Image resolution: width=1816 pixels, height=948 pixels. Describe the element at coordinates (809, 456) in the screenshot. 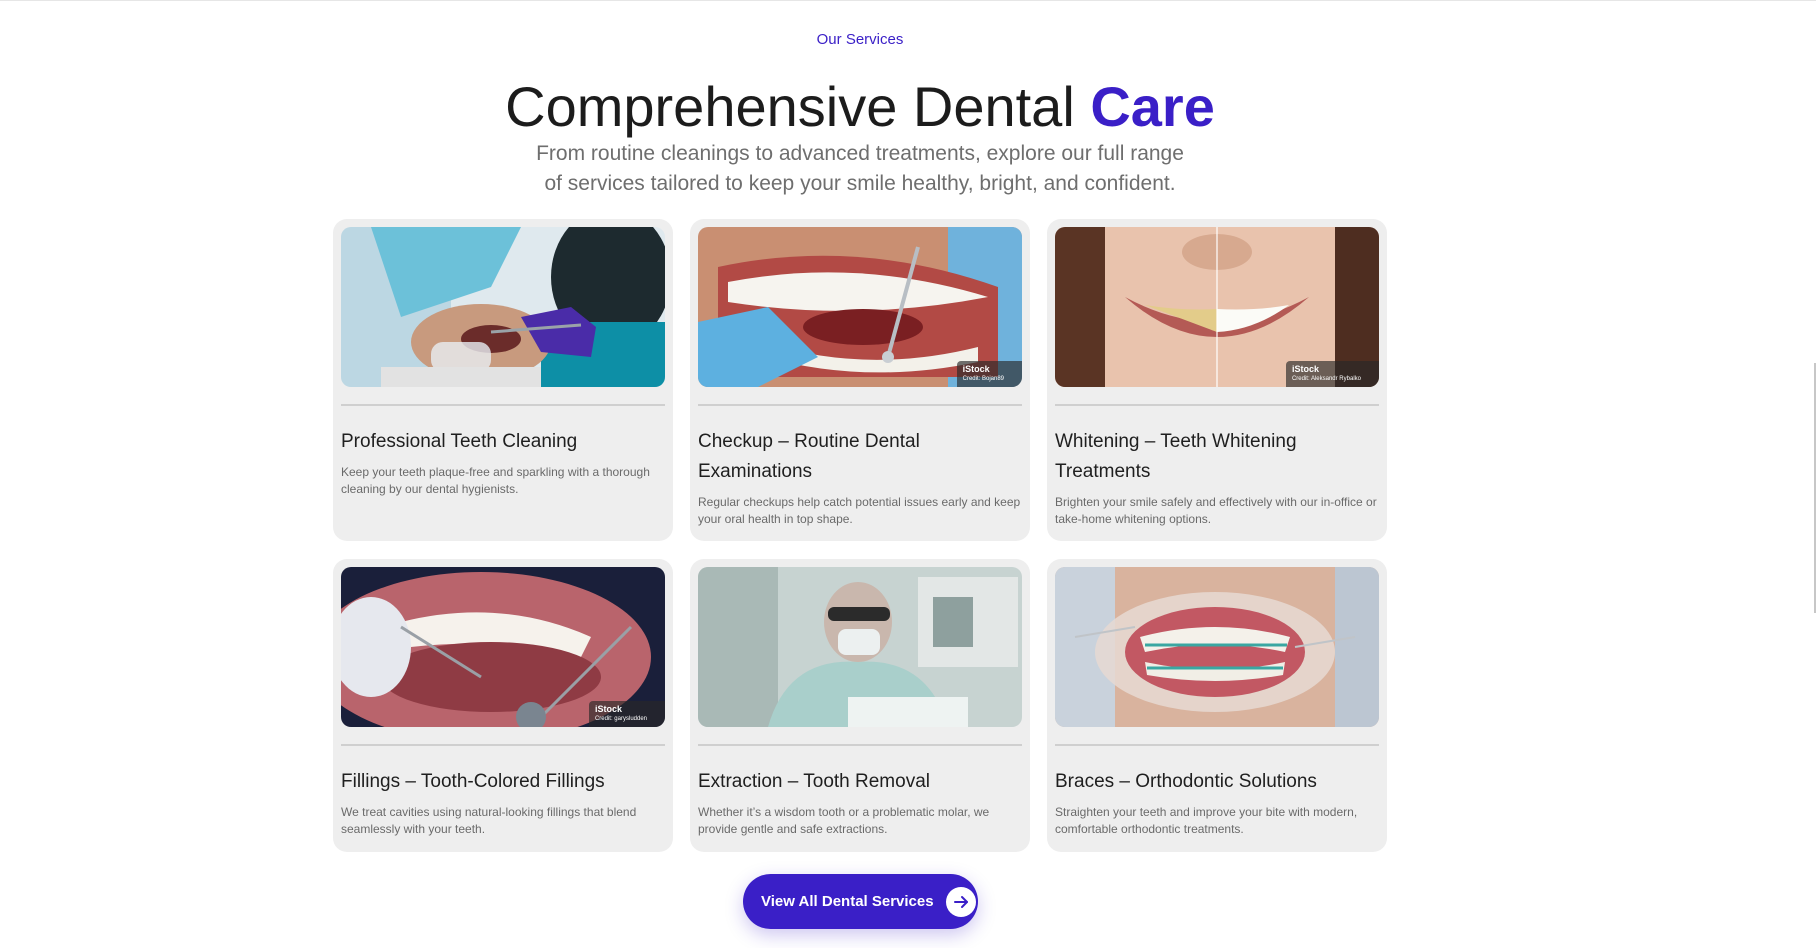

I see `card-title: Checkup – Routine Dental Examinations` at that location.